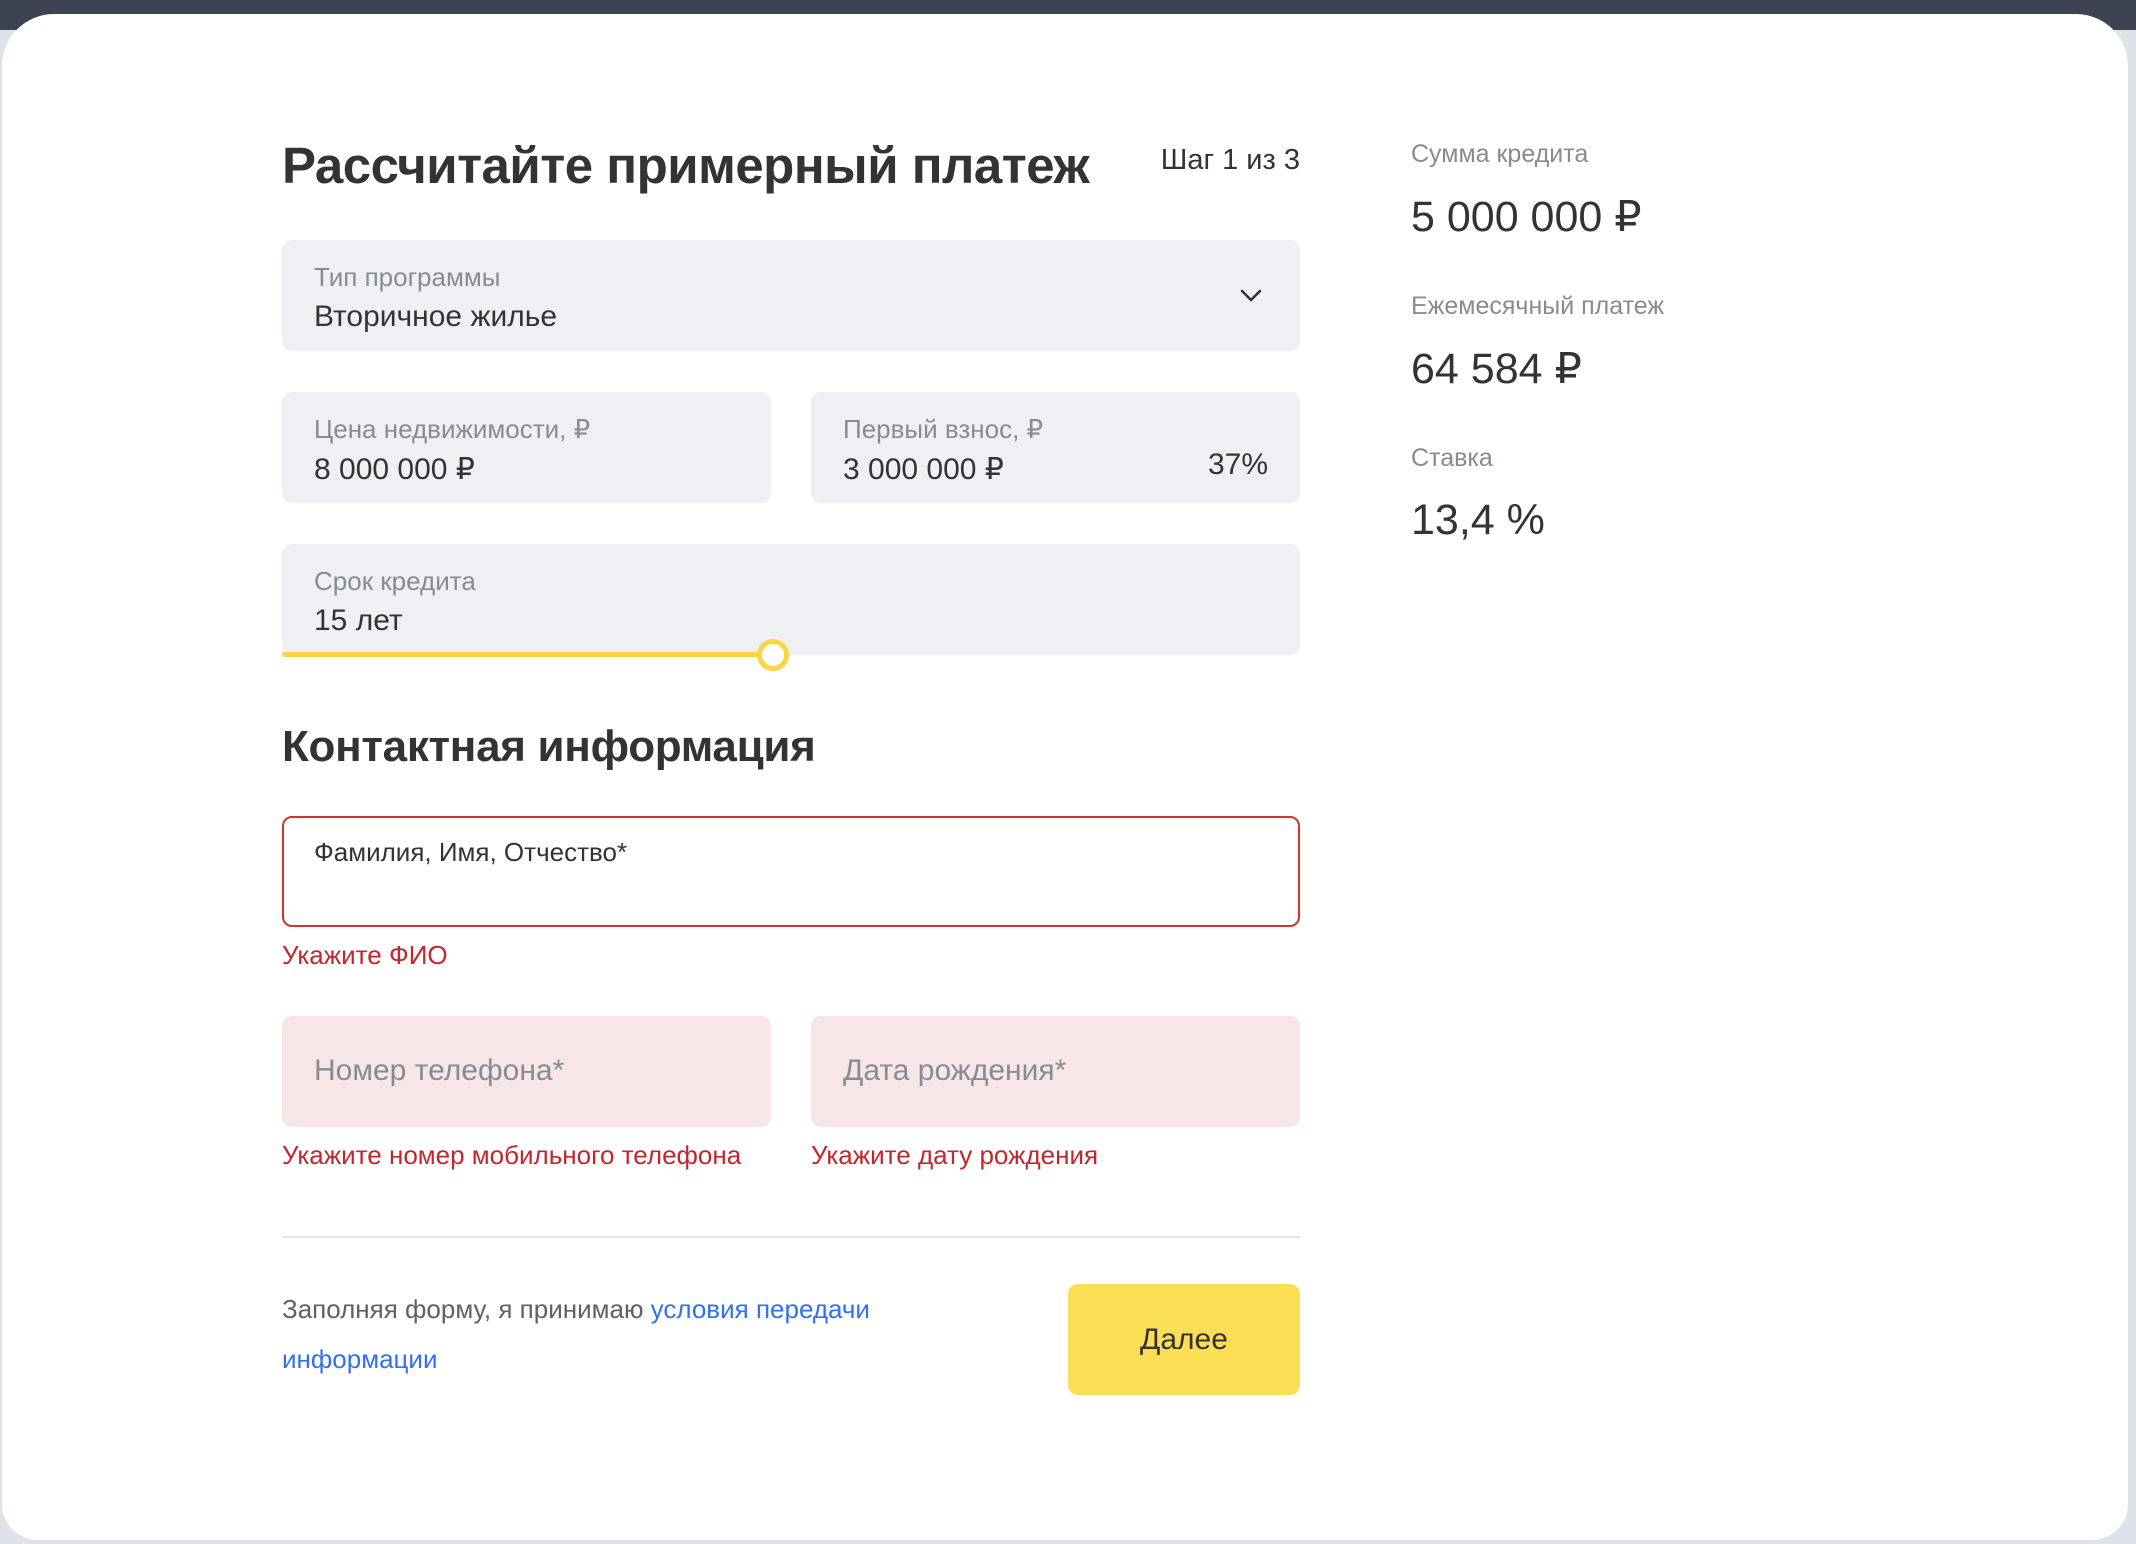 This screenshot has width=2136, height=1544. Describe the element at coordinates (923, 469) in the screenshot. I see `down-payment-value: 3 000 000 ₽` at that location.